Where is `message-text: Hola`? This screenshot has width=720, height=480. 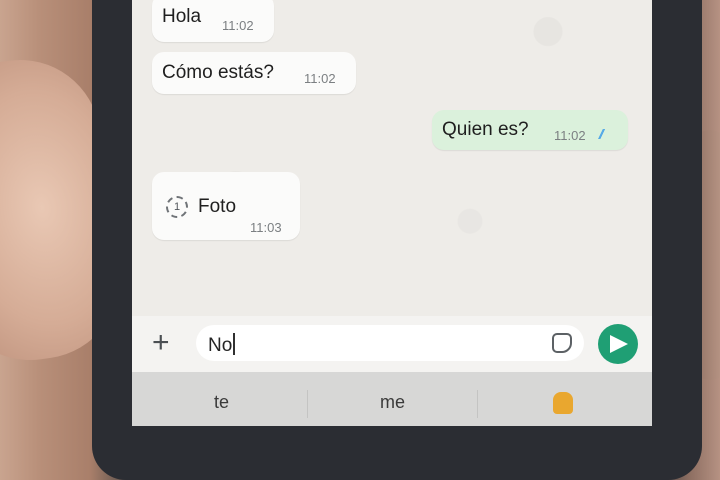 message-text: Hola is located at coordinates (182, 16).